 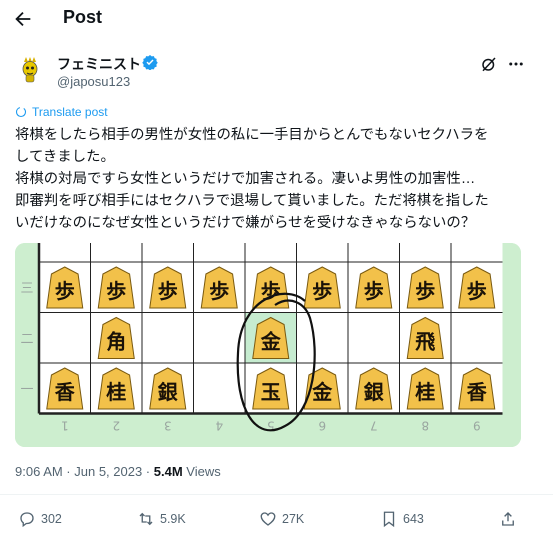 I want to click on repost-count: 5.9K, so click(x=173, y=519).